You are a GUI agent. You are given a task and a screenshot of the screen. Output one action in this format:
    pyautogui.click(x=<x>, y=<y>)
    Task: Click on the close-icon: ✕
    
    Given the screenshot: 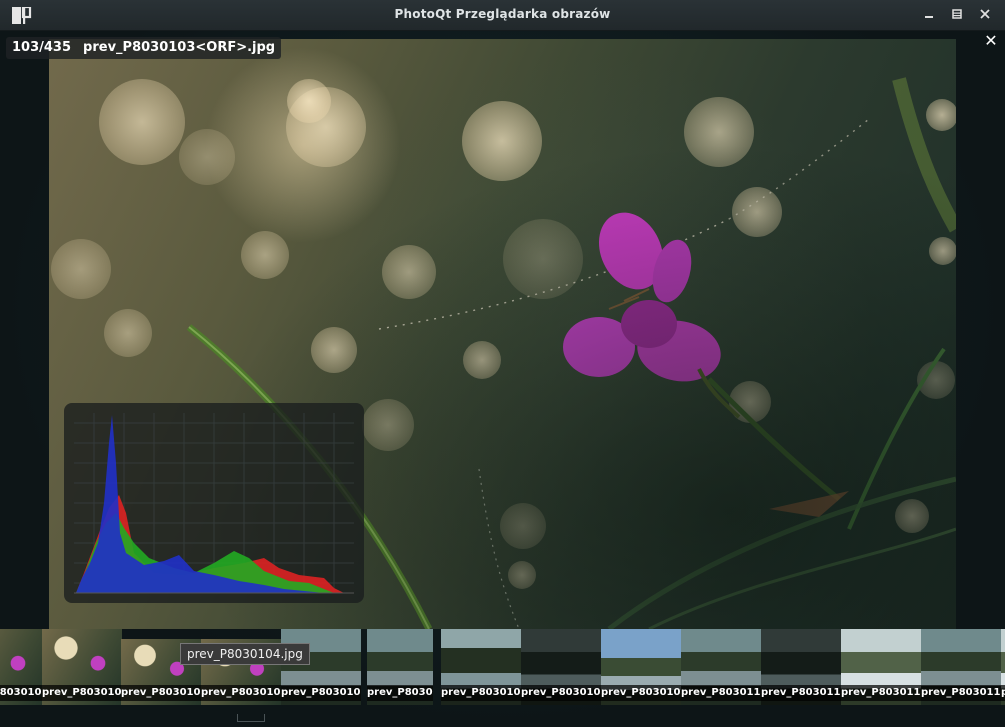 What is the action you would take?
    pyautogui.click(x=991, y=40)
    